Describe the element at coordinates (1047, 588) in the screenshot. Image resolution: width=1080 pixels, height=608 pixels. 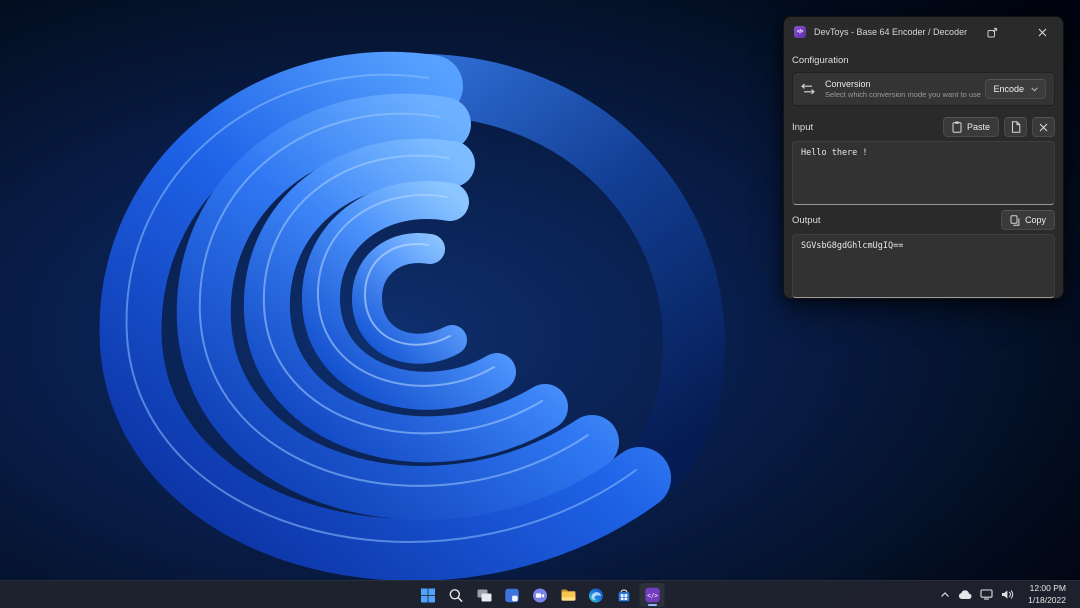
I see `clock-time: 12:00 PM` at that location.